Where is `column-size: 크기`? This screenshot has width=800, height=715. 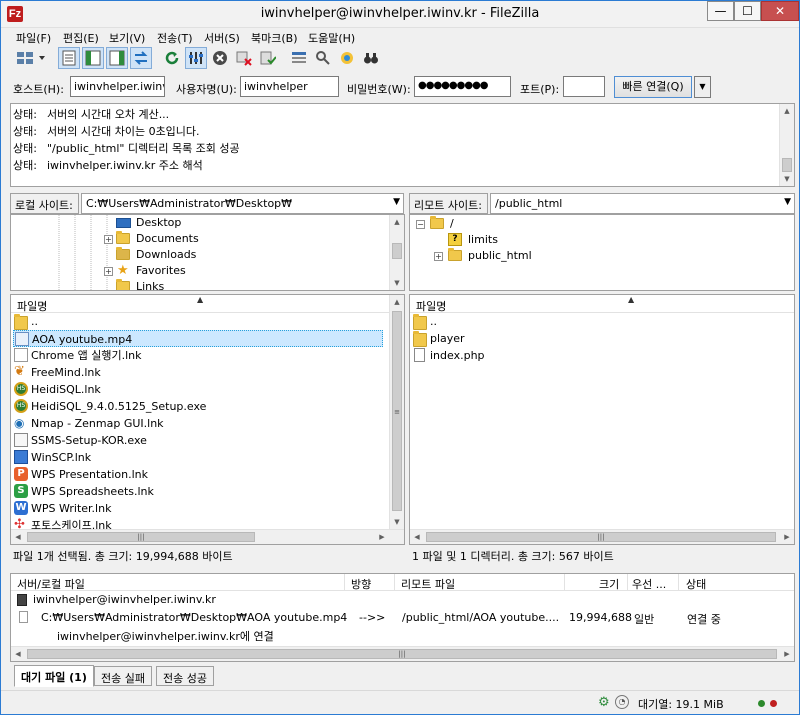
column-size: 크기 is located at coordinates (609, 584).